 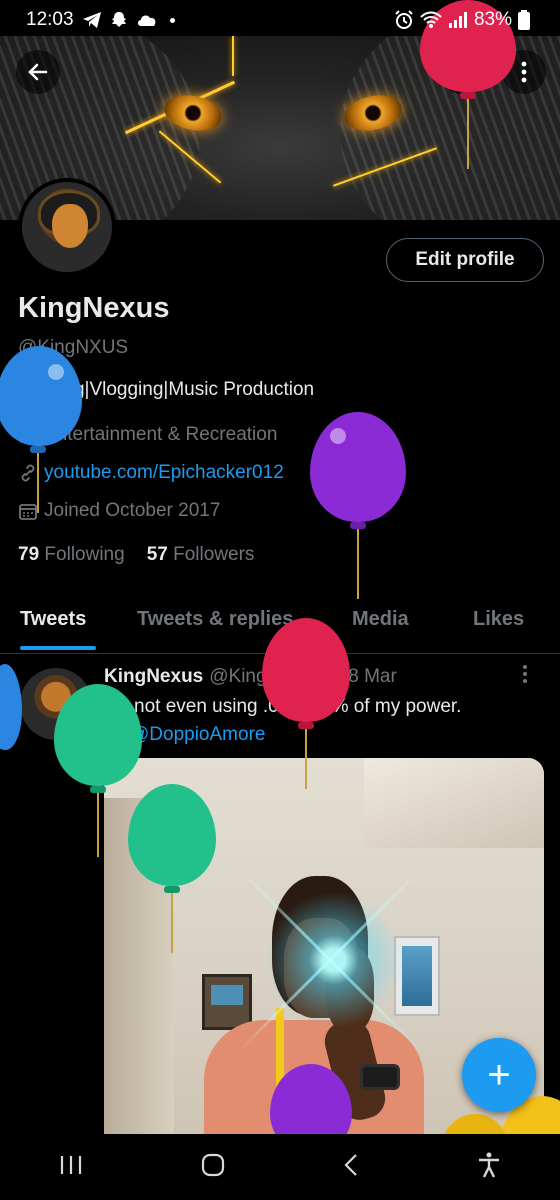 I want to click on edit-profile-button: Edit profile, so click(x=465, y=260).